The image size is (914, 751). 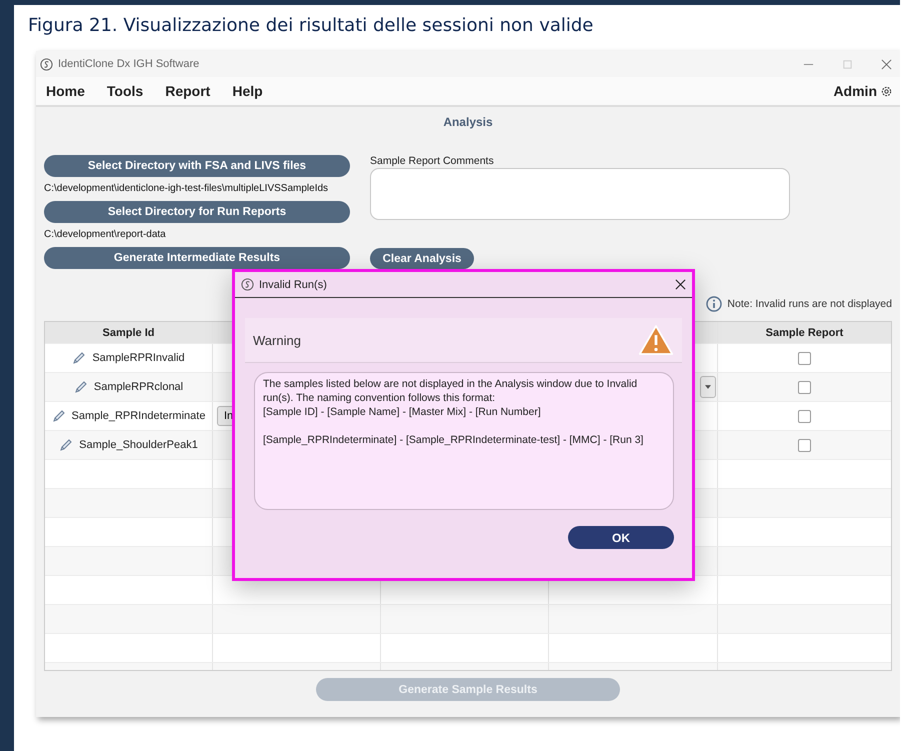 What do you see at coordinates (656, 340) in the screenshot?
I see `warning-icon` at bounding box center [656, 340].